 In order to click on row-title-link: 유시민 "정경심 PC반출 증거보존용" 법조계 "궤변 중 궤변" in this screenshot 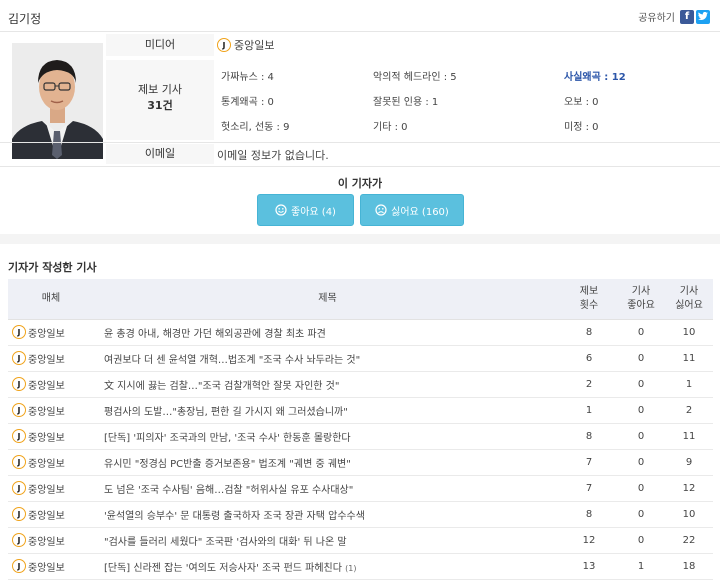, I will do `click(227, 464)`.